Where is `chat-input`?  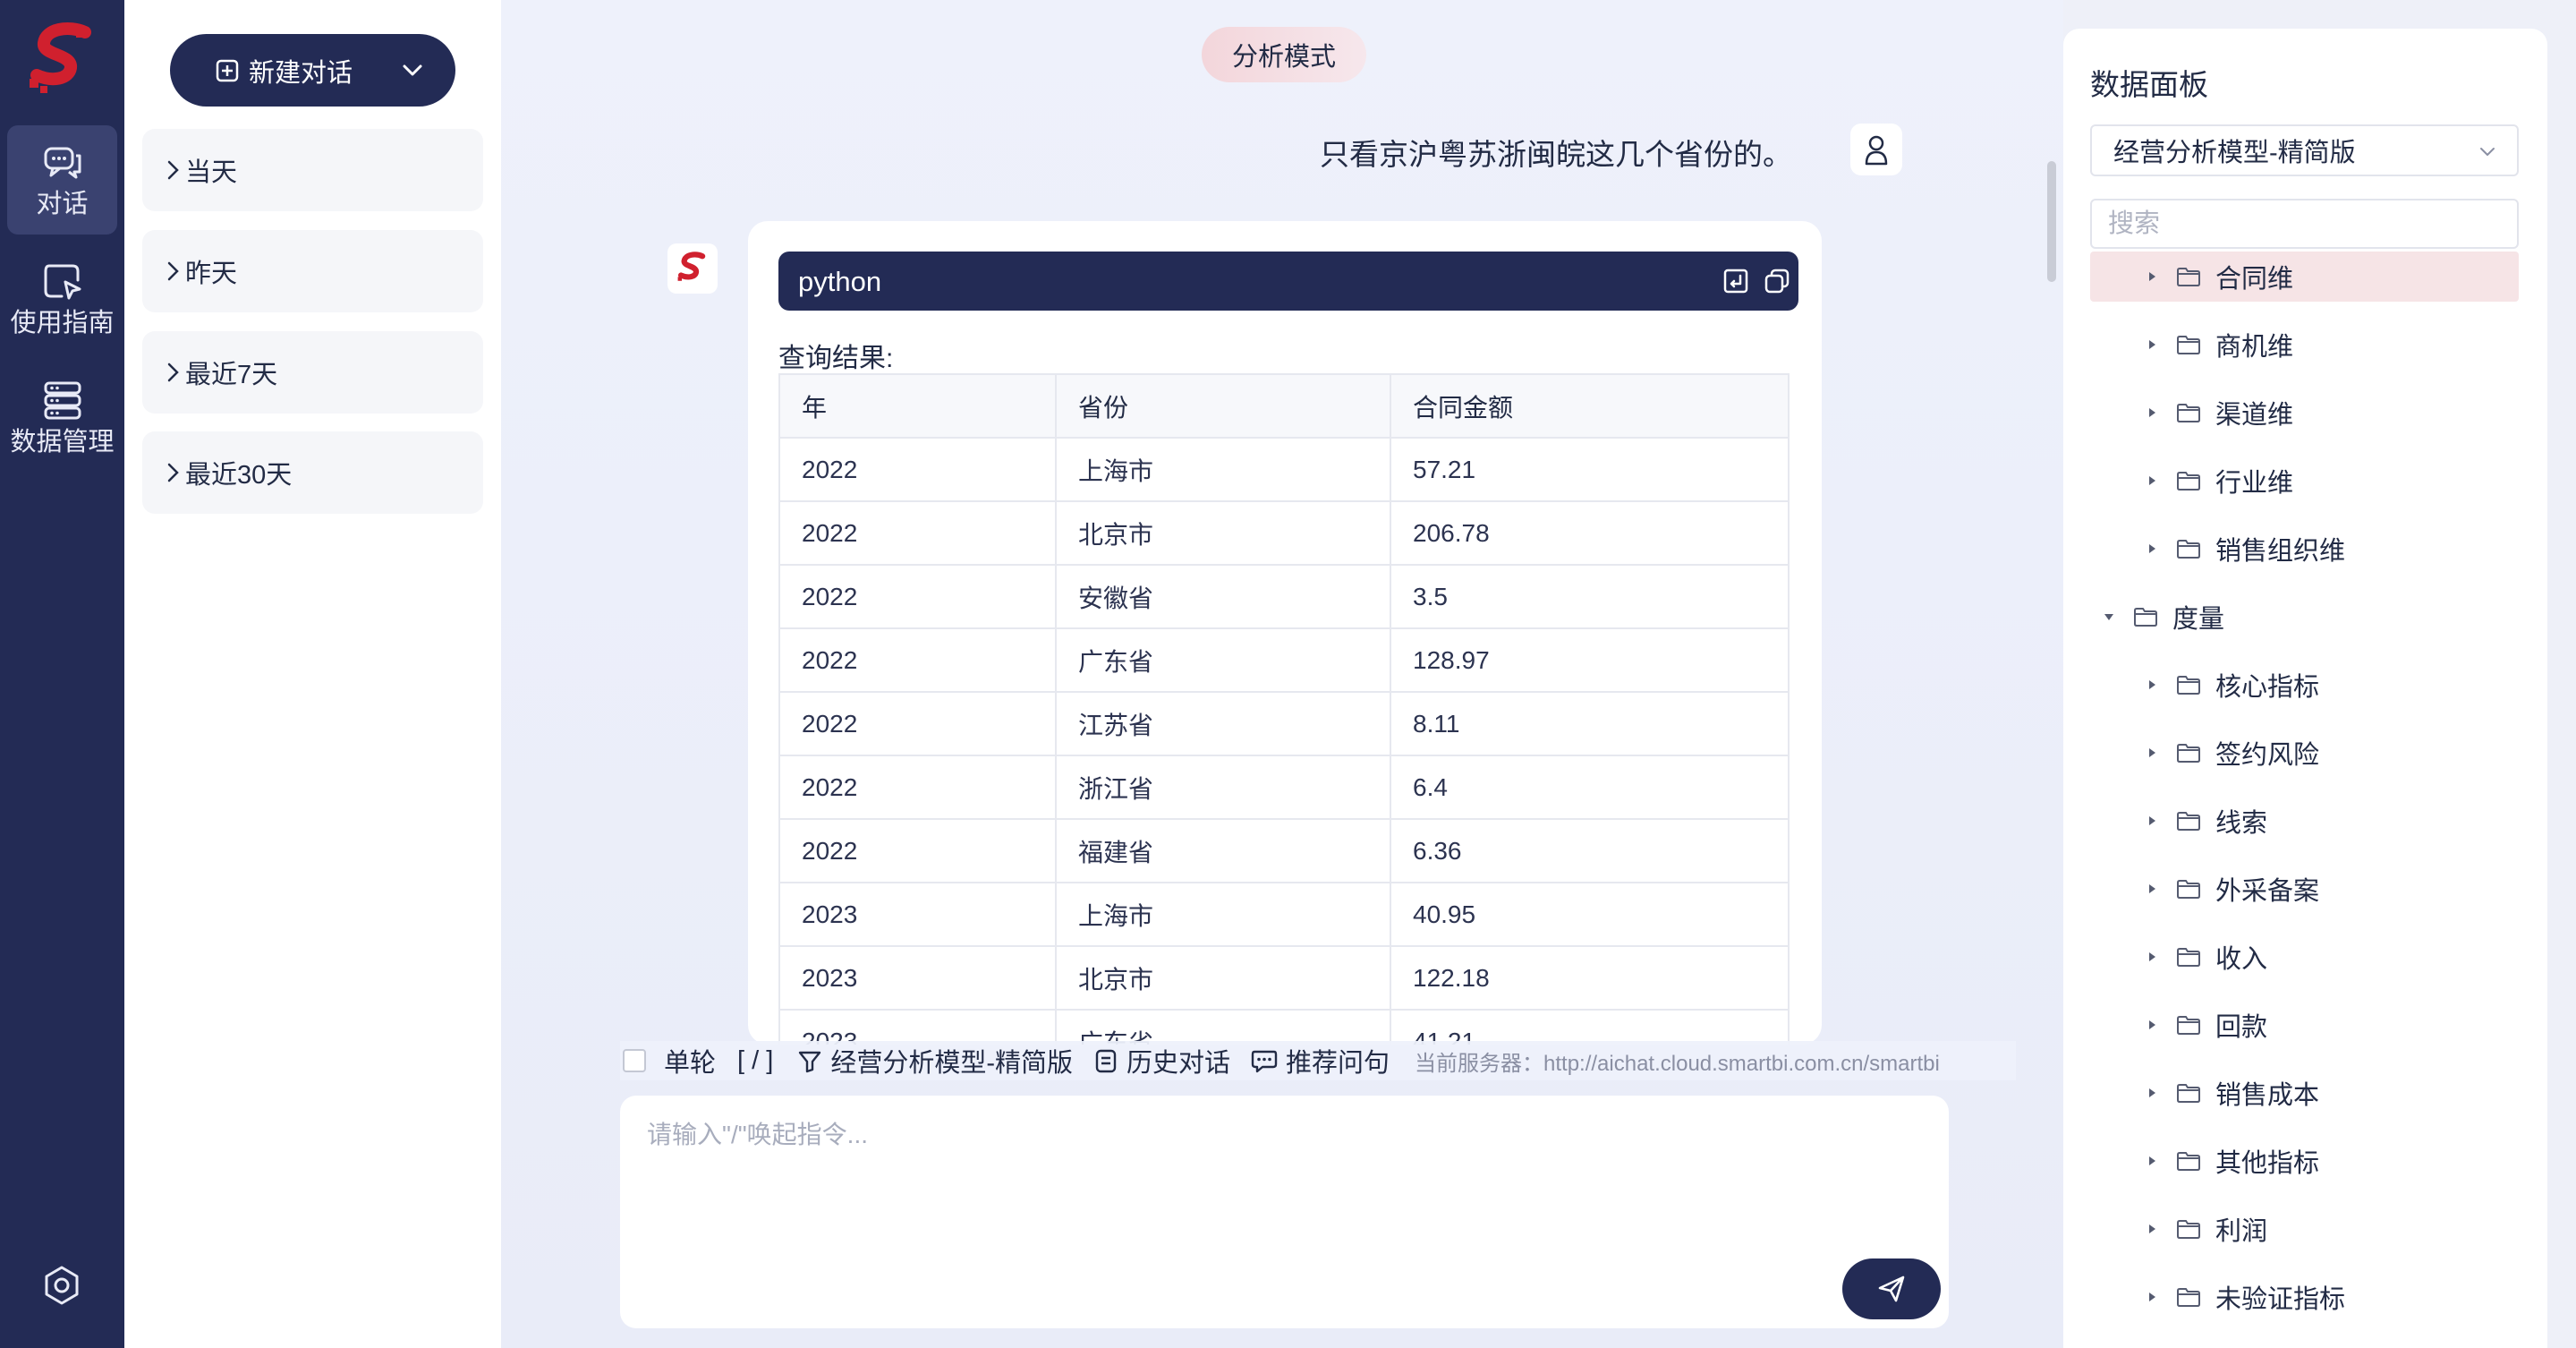
chat-input is located at coordinates (1282, 1182).